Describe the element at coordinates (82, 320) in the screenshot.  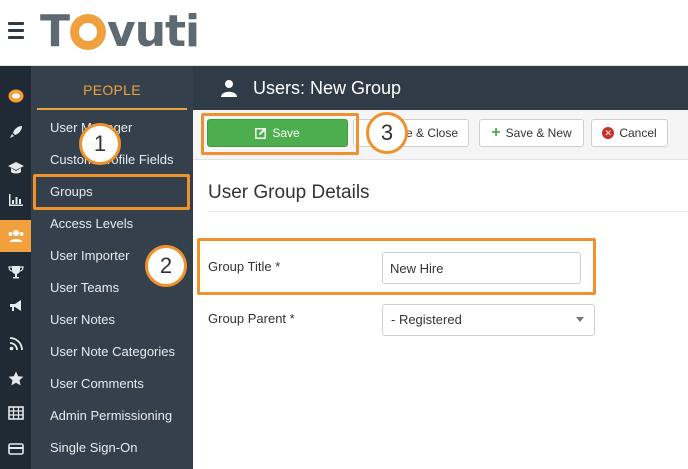
I see `sidebar-item-user-notes: User Notes` at that location.